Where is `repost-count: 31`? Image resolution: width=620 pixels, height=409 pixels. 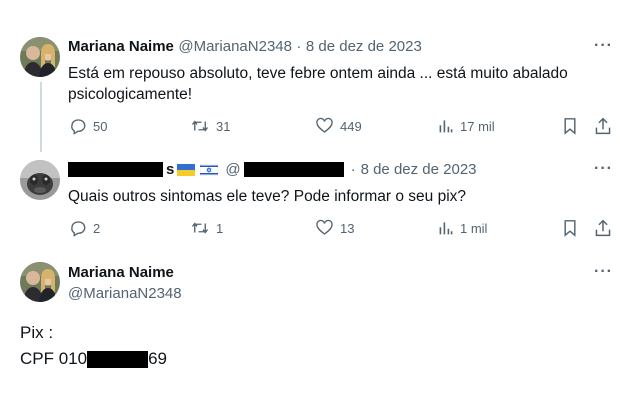 repost-count: 31 is located at coordinates (223, 126).